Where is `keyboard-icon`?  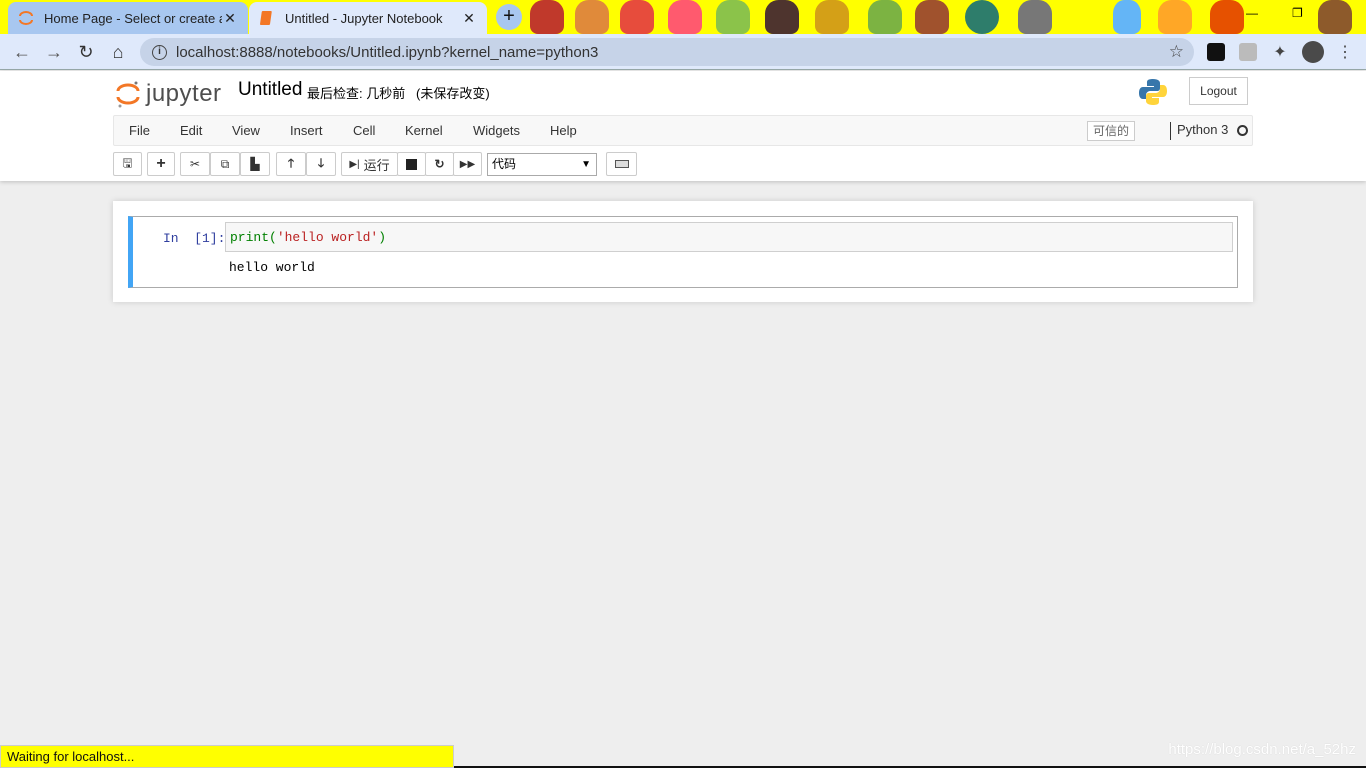 keyboard-icon is located at coordinates (621, 164).